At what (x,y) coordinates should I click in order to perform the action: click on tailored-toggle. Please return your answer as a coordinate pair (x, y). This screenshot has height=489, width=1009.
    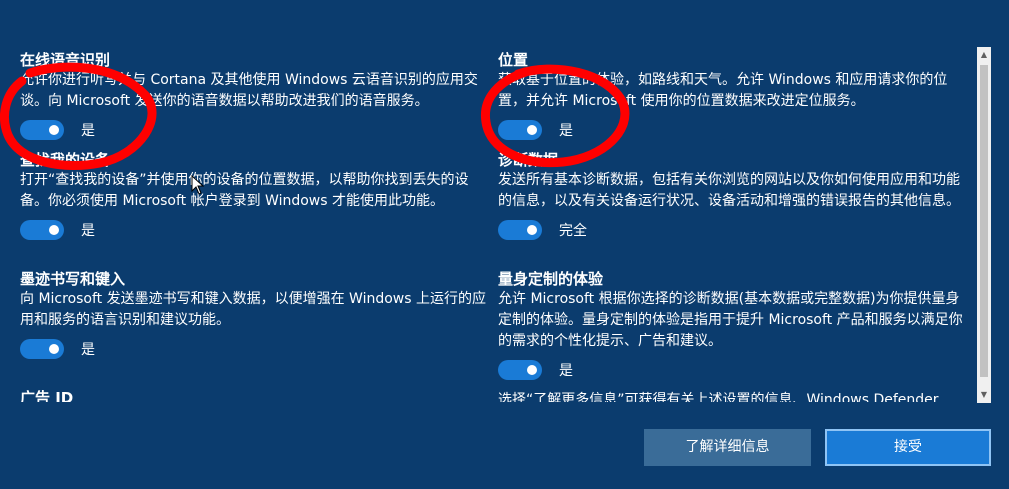
    Looking at the image, I should click on (520, 370).